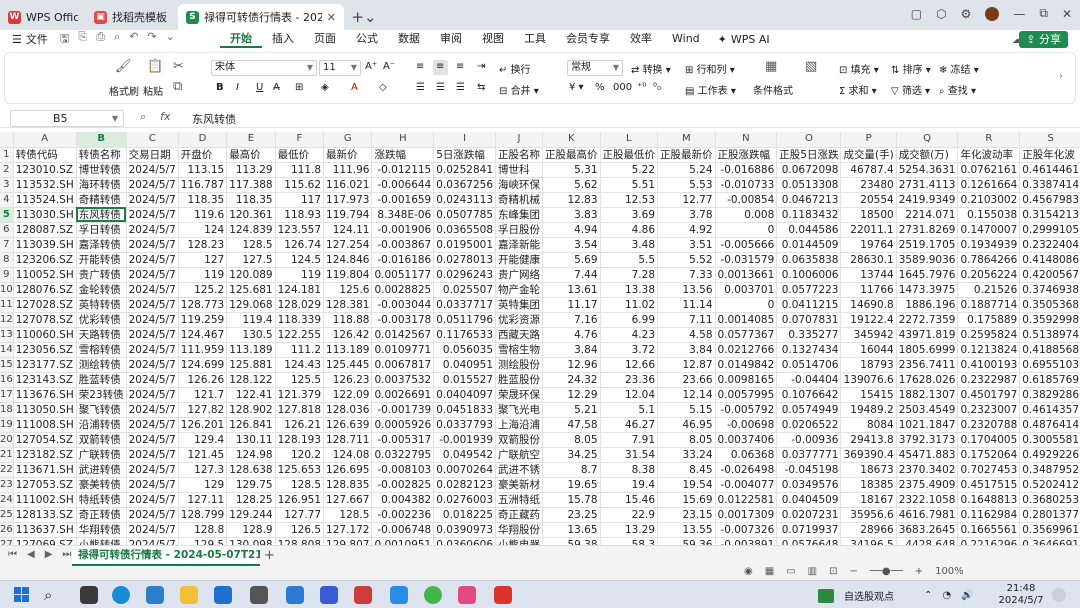 Image resolution: width=1080 pixels, height=608 pixels. I want to click on row-header: 5, so click(7, 215).